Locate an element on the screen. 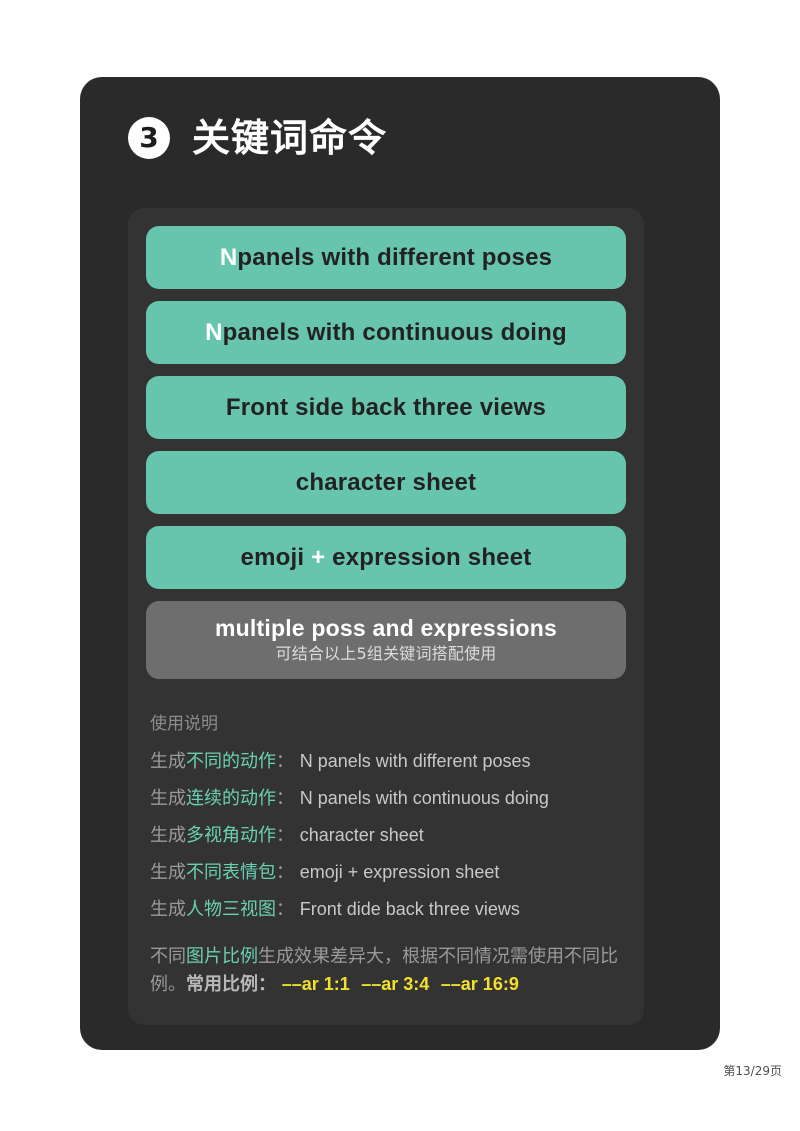  usage-emphasis: 多视角动作 is located at coordinates (231, 835).